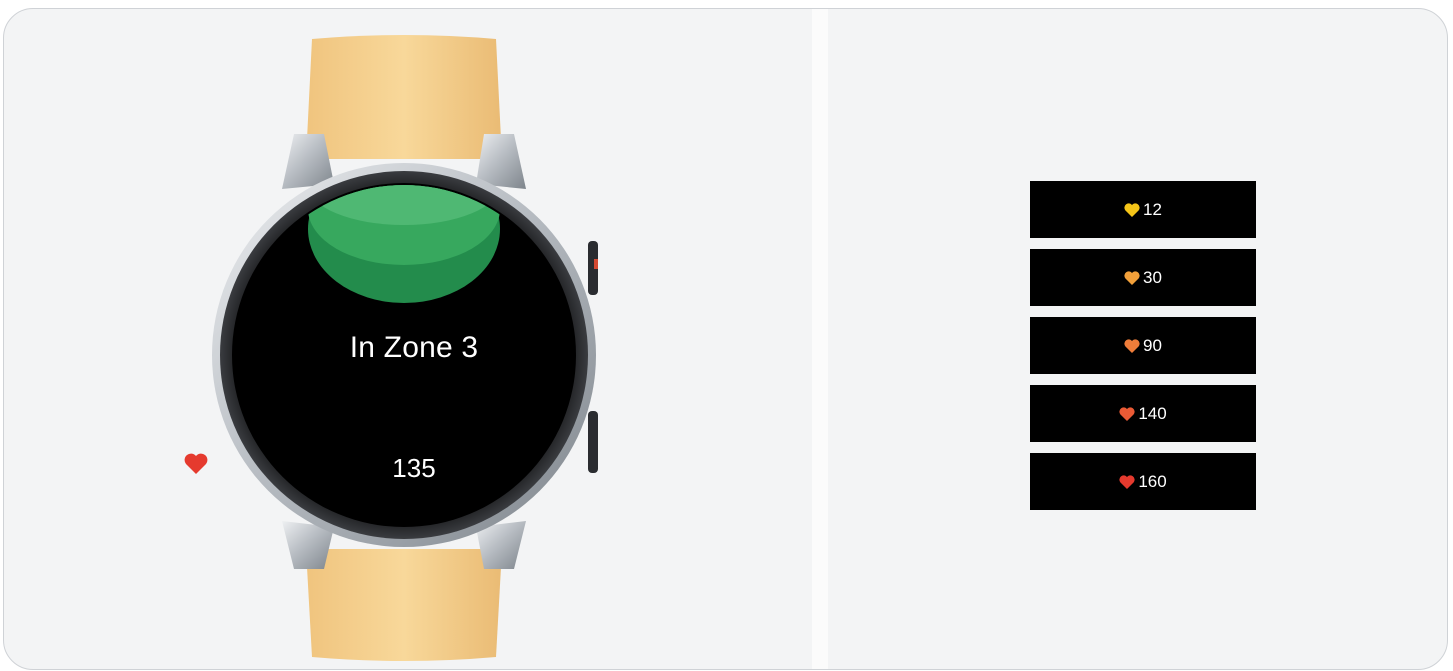 This screenshot has height=671, width=1453. I want to click on panel-divider, so click(820, 339).